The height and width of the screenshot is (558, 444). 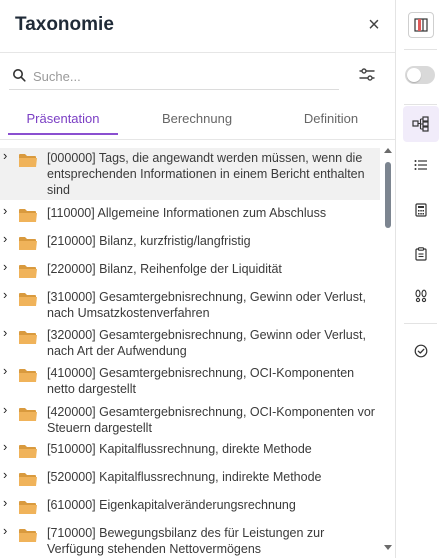 I want to click on toggle-knob, so click(x=414, y=75).